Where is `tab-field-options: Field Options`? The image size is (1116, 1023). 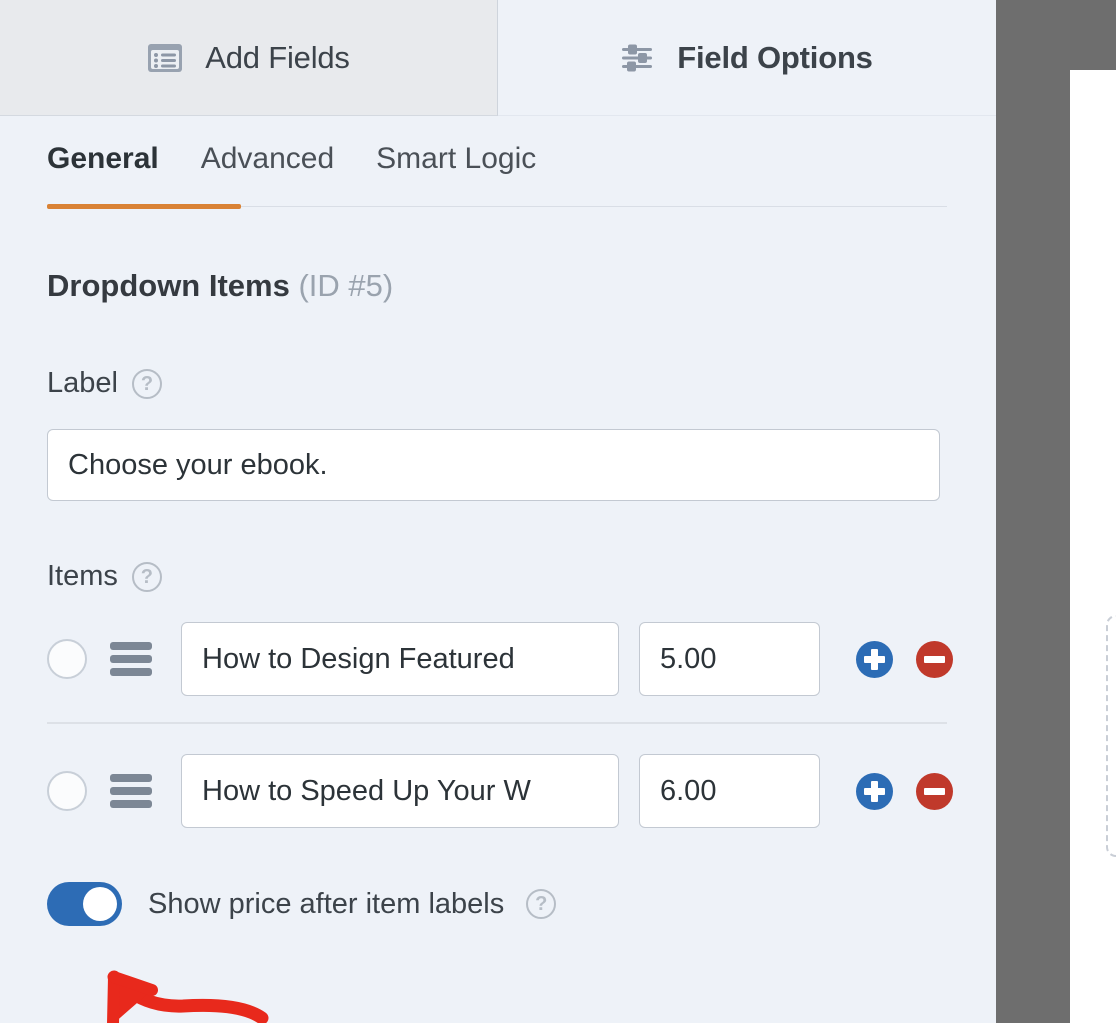
tab-field-options: Field Options is located at coordinates (747, 58).